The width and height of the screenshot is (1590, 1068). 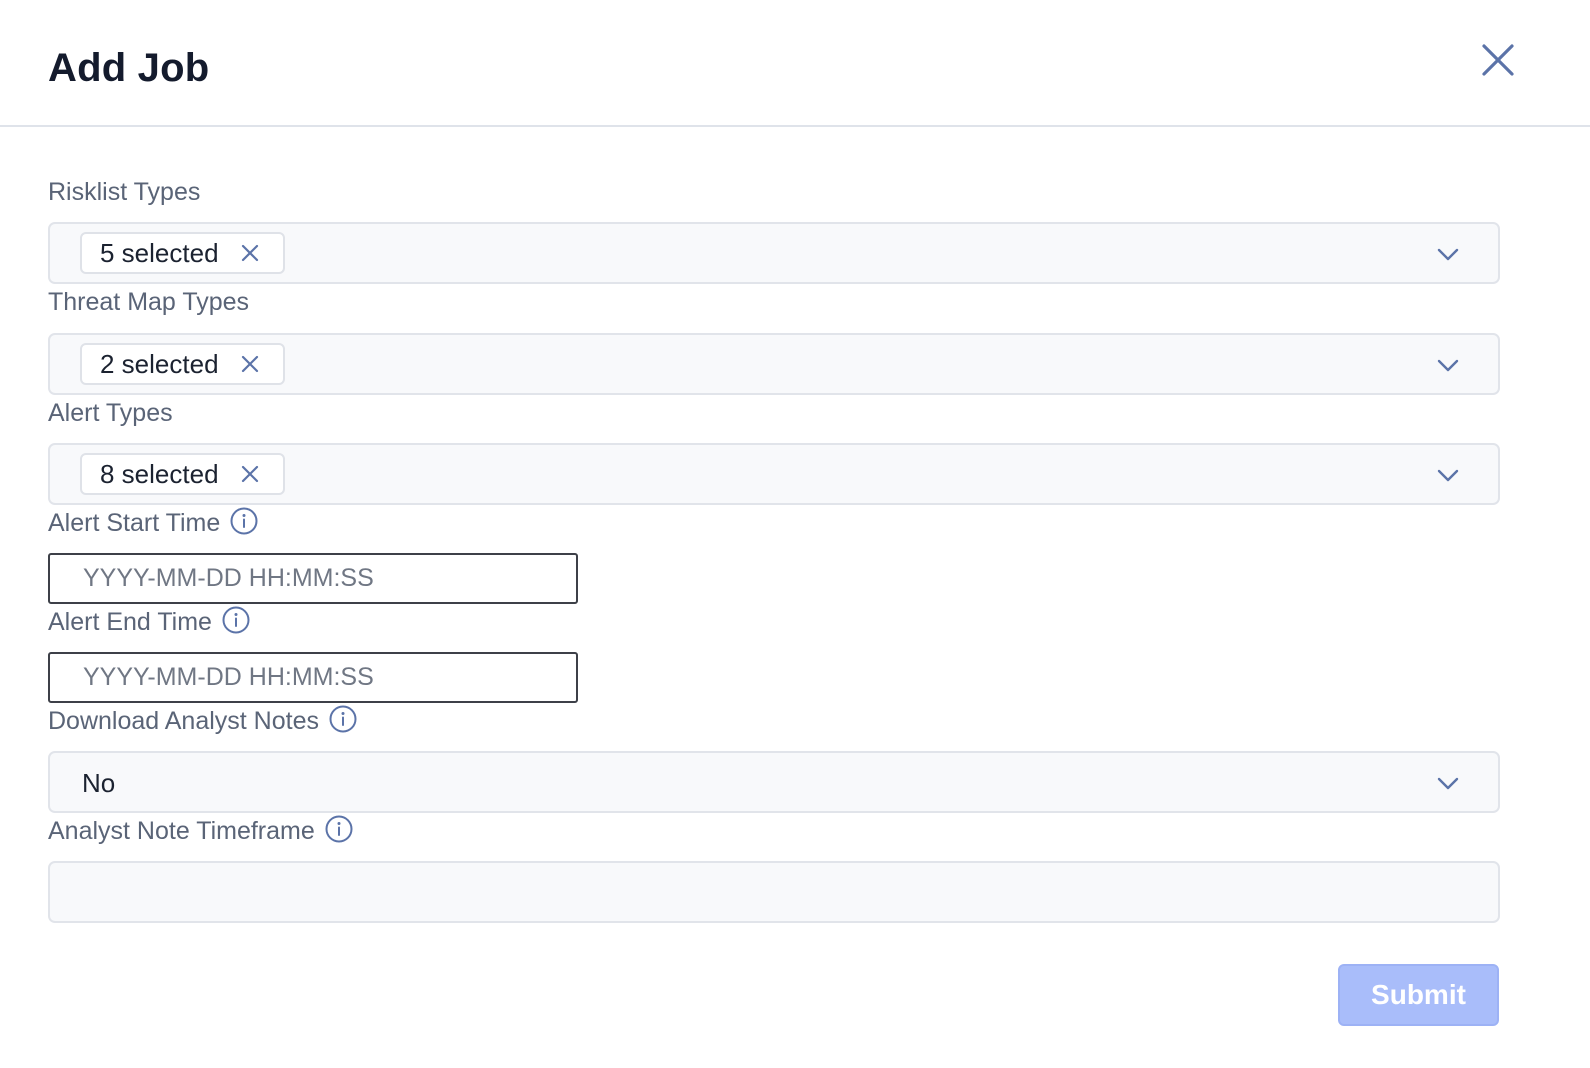 I want to click on risklist-types-chip: 5 selected, so click(x=182, y=253).